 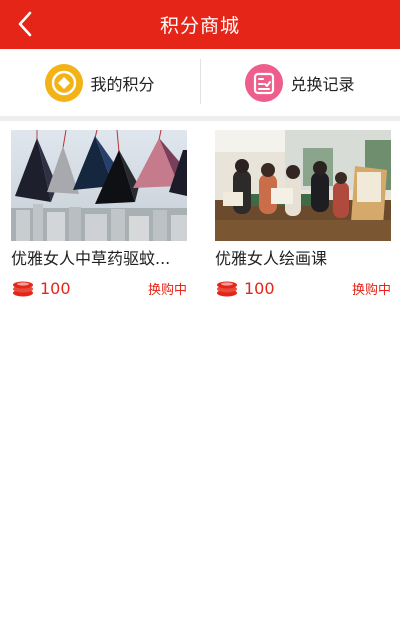 I want to click on exchange-records-button: 兑换记录, so click(x=300, y=82).